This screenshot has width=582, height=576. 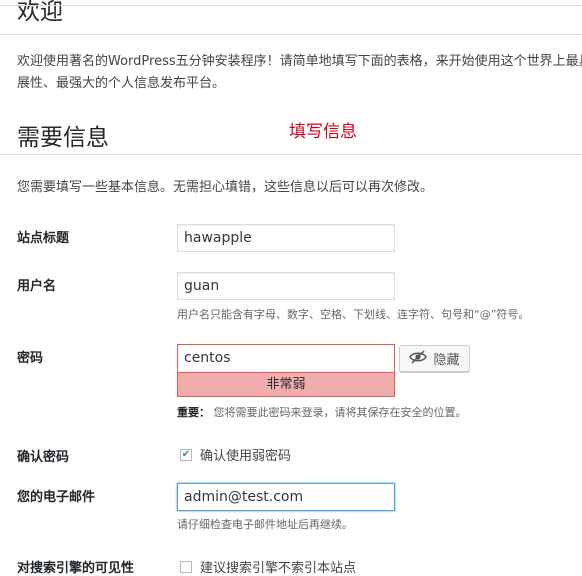 I want to click on email-hint: 请仔细检查电子邮件地址后再继续。, so click(x=265, y=524).